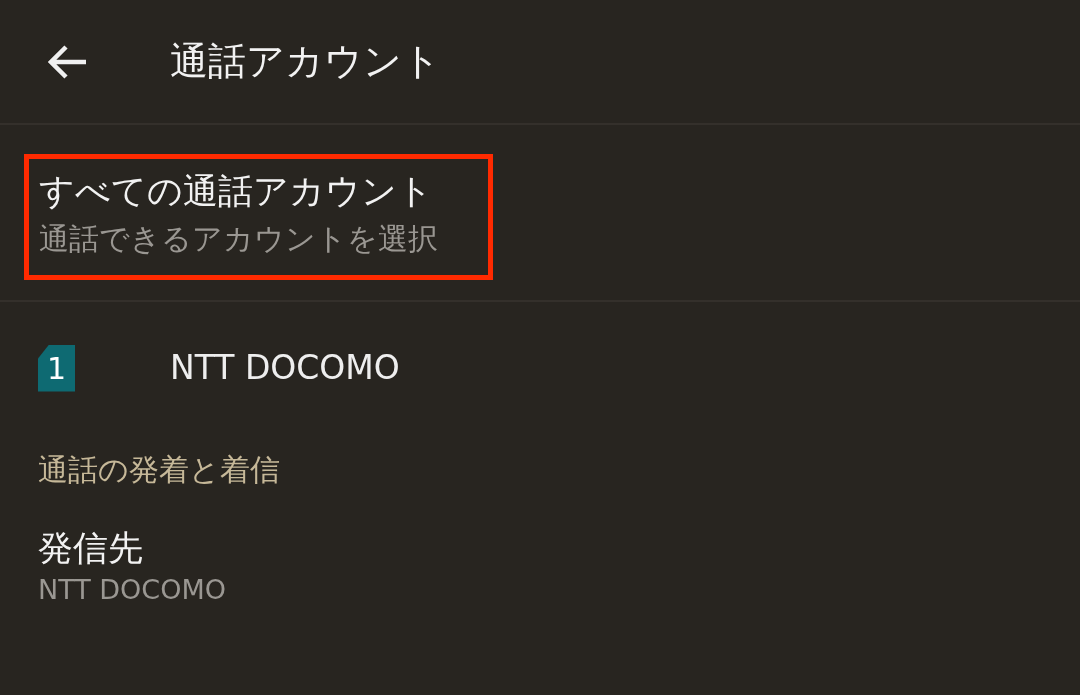 This screenshot has height=695, width=1080. I want to click on item-title: すべての通話アカウント, so click(236, 191).